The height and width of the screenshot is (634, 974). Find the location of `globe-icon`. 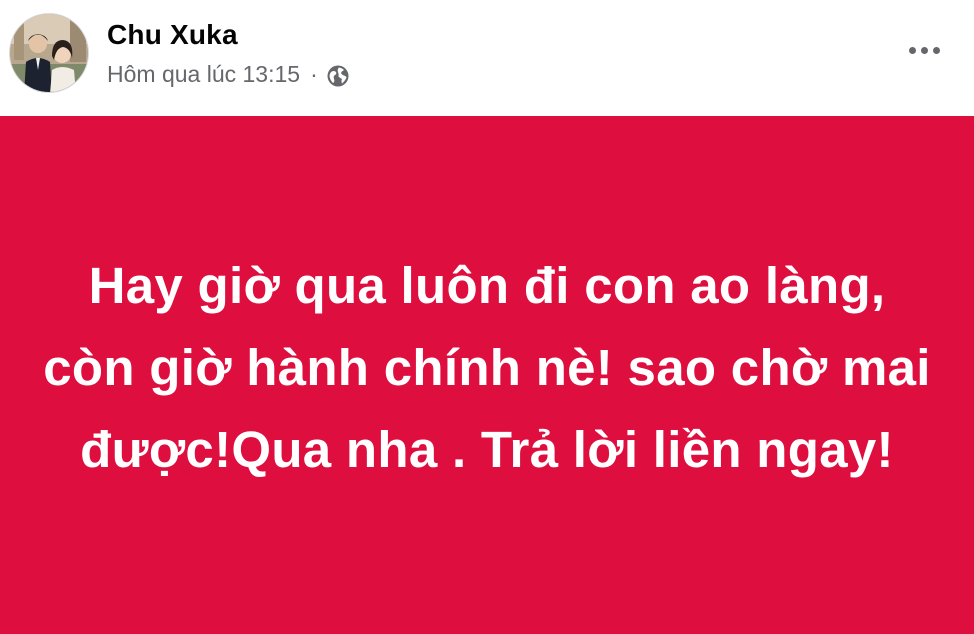

globe-icon is located at coordinates (338, 76).